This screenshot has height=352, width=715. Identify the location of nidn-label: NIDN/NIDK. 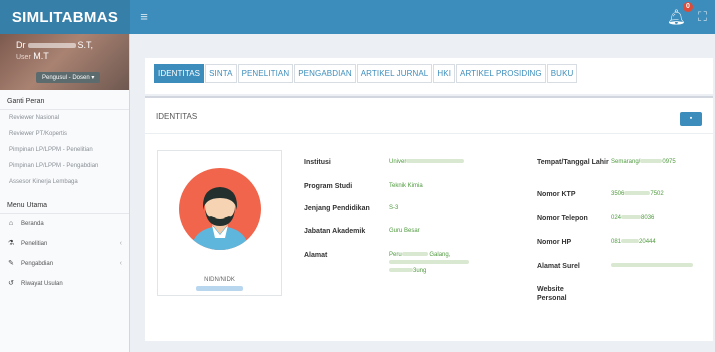
(219, 280).